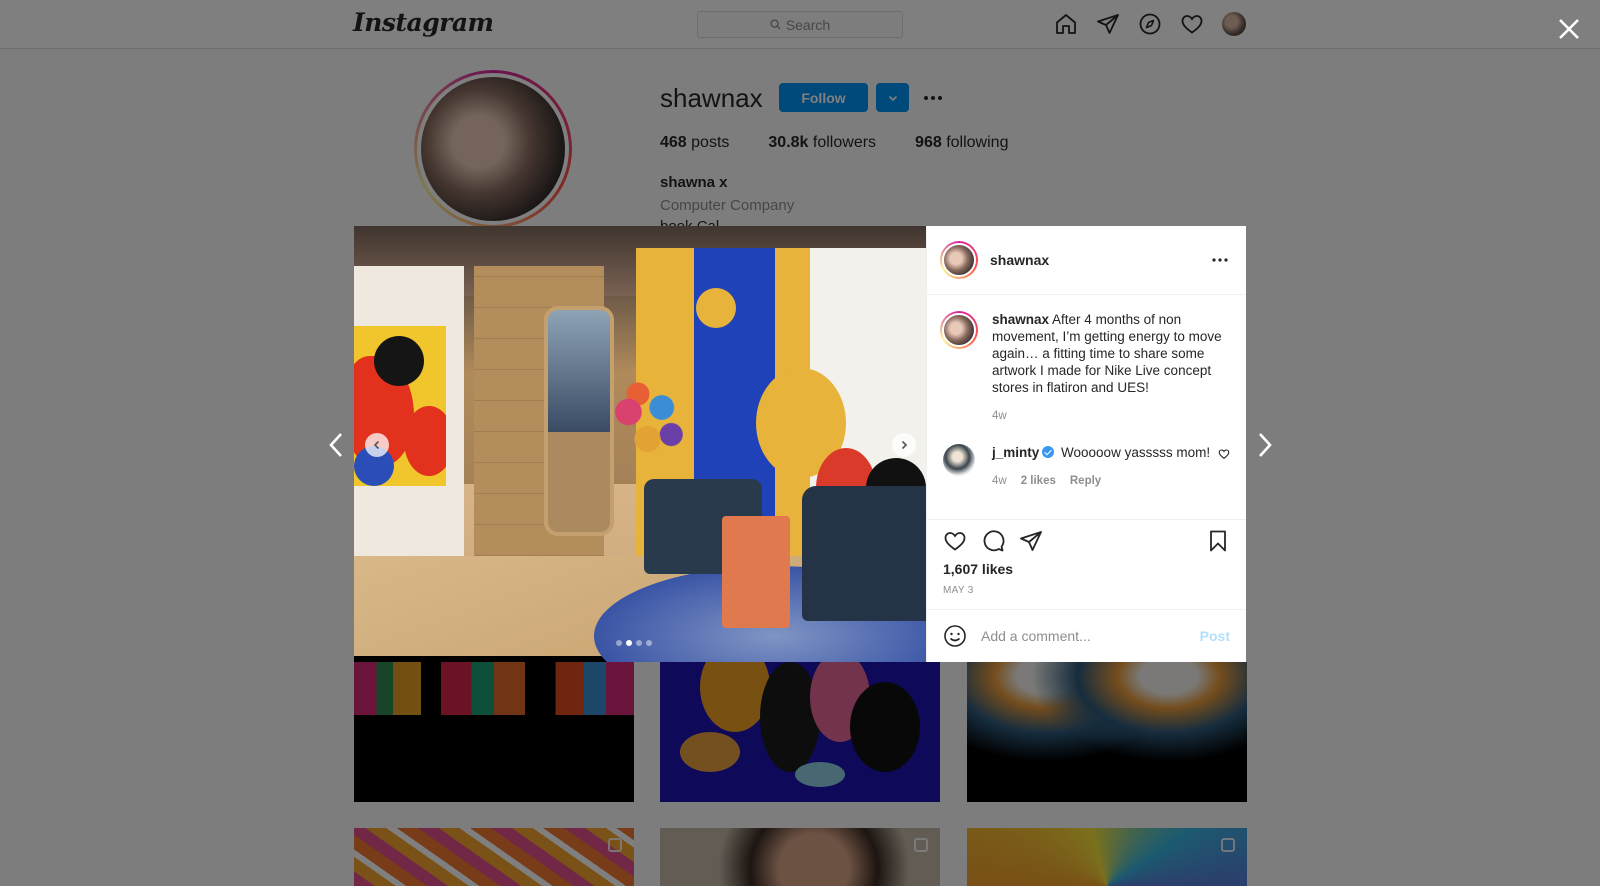  What do you see at coordinates (1031, 541) in the screenshot?
I see `share-paper-plane-icon` at bounding box center [1031, 541].